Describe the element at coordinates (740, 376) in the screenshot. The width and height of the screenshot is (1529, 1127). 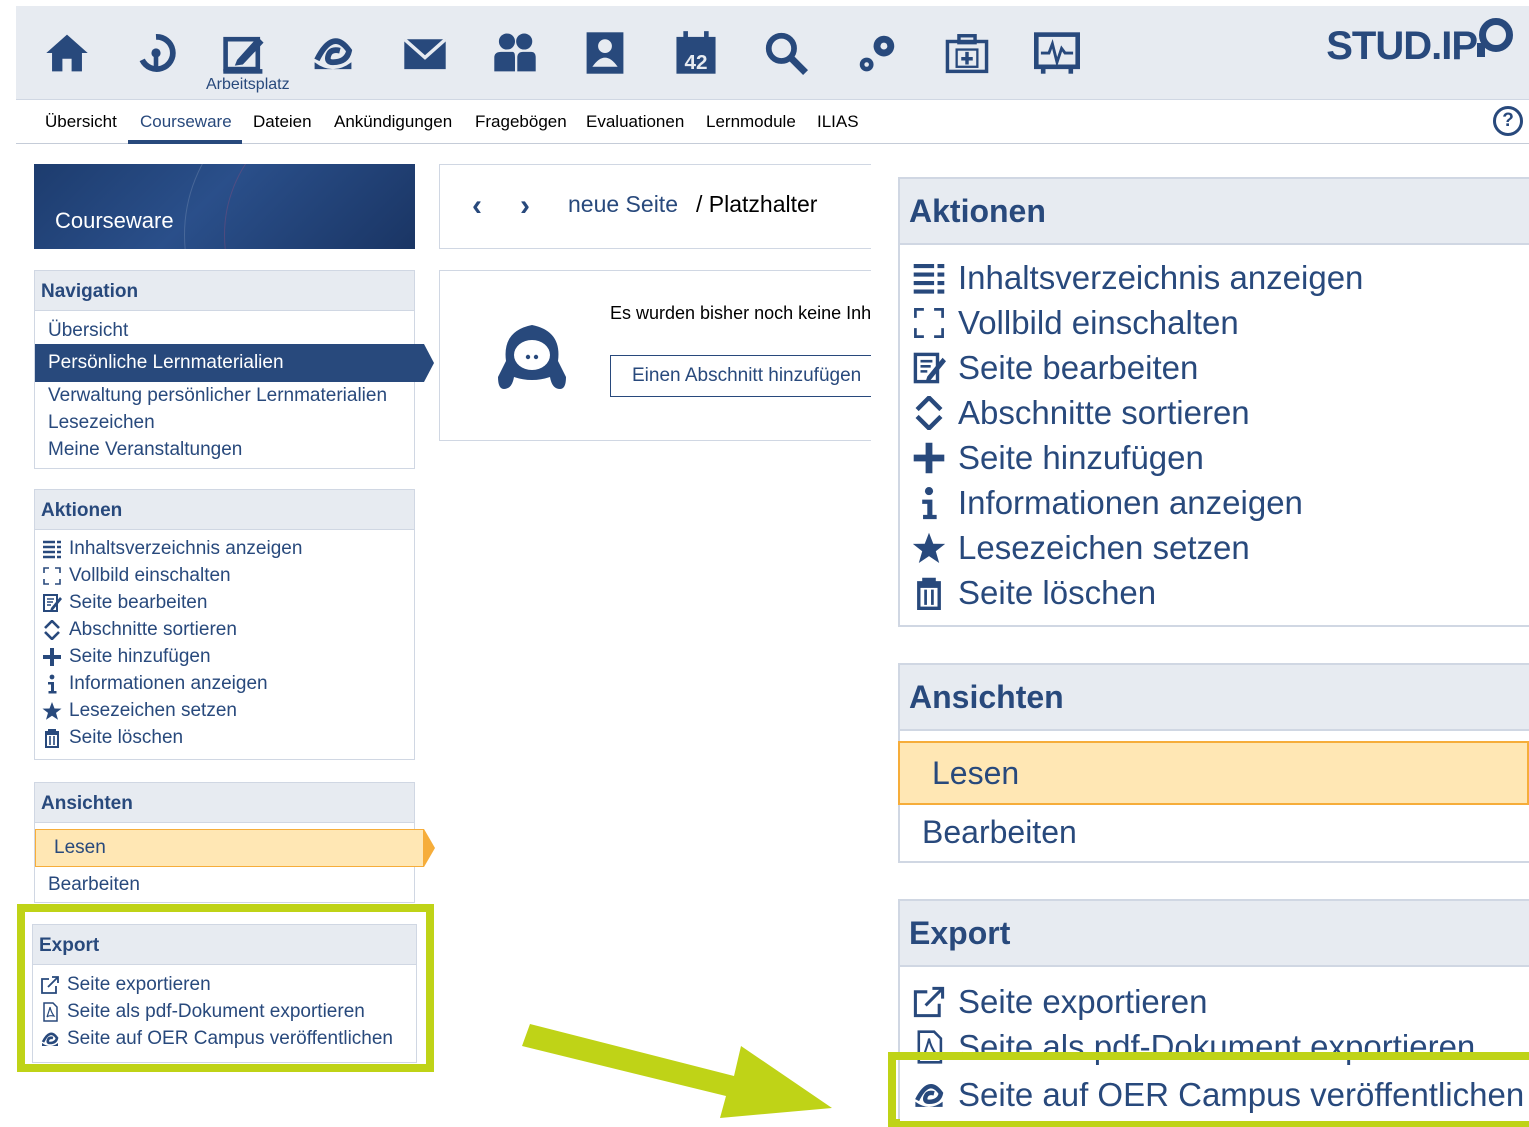
I see `add-section-button: Einen Abschnitt hinzufügen` at that location.